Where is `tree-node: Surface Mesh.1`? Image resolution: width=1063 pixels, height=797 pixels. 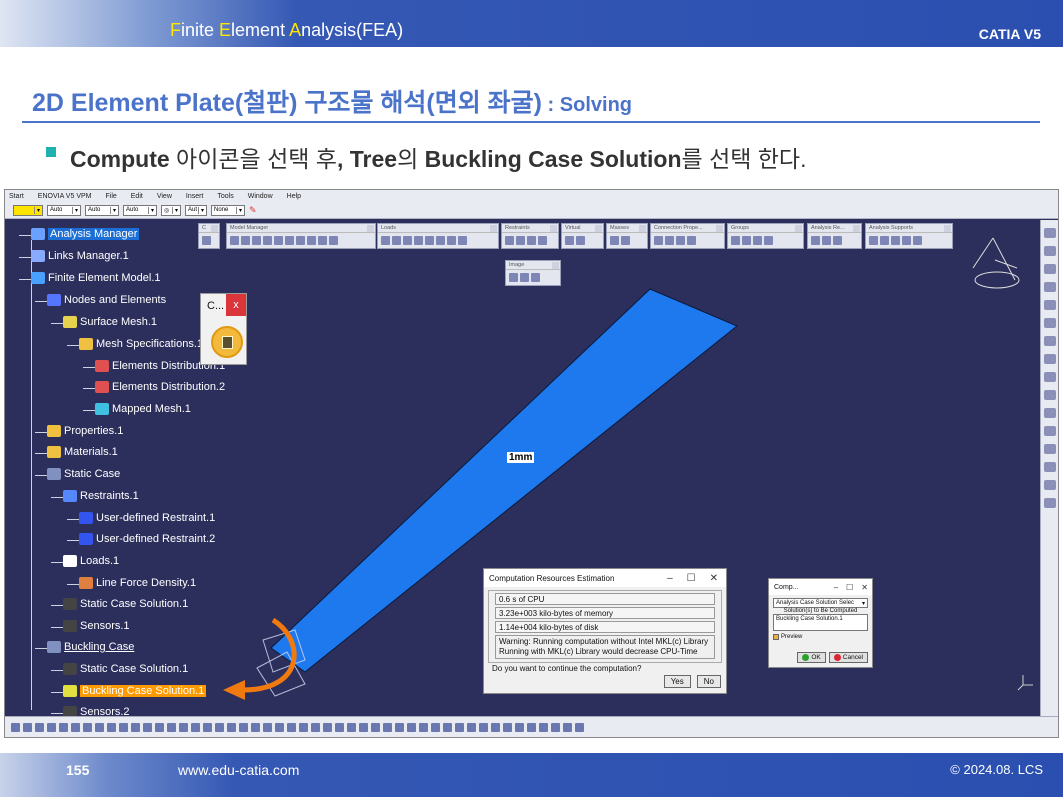
tree-node: Surface Mesh.1 is located at coordinates (110, 322).